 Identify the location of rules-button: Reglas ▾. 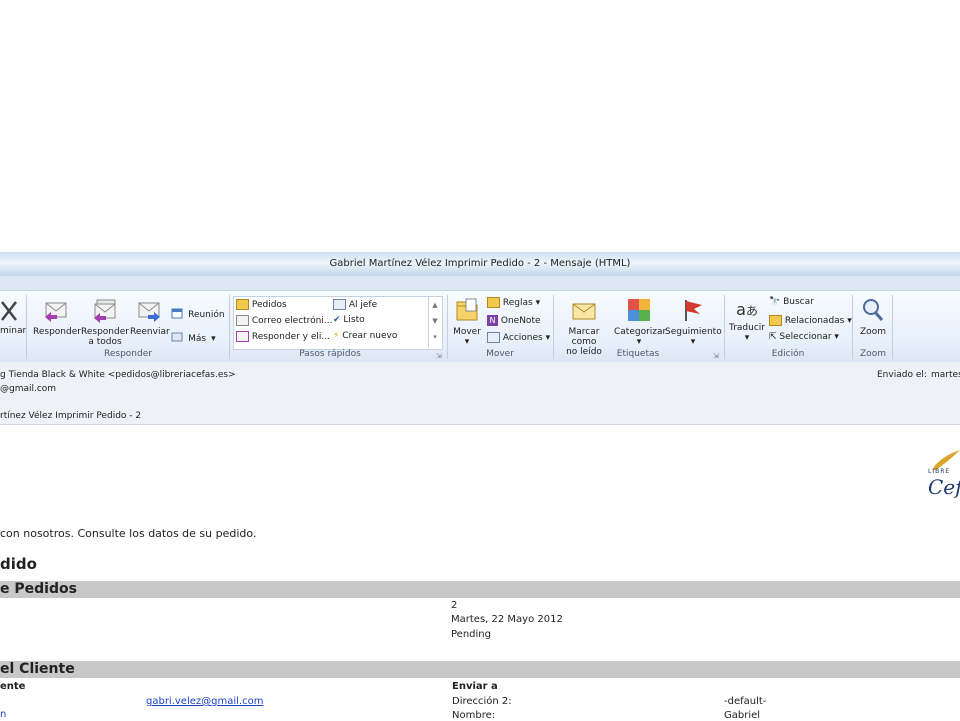
(513, 302).